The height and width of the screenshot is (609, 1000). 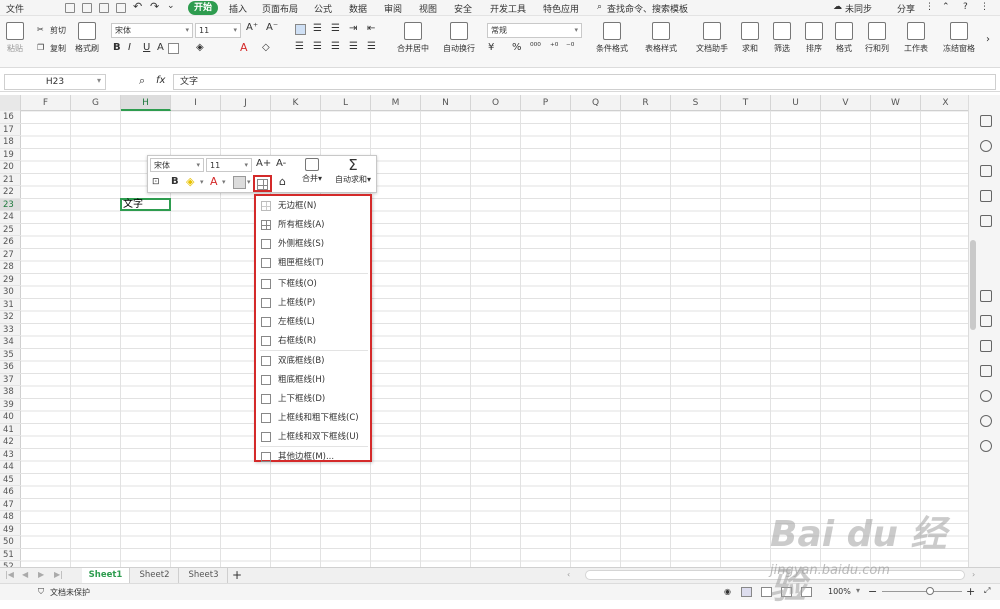 I want to click on vertical-scrollbar-thumb, so click(x=973, y=285).